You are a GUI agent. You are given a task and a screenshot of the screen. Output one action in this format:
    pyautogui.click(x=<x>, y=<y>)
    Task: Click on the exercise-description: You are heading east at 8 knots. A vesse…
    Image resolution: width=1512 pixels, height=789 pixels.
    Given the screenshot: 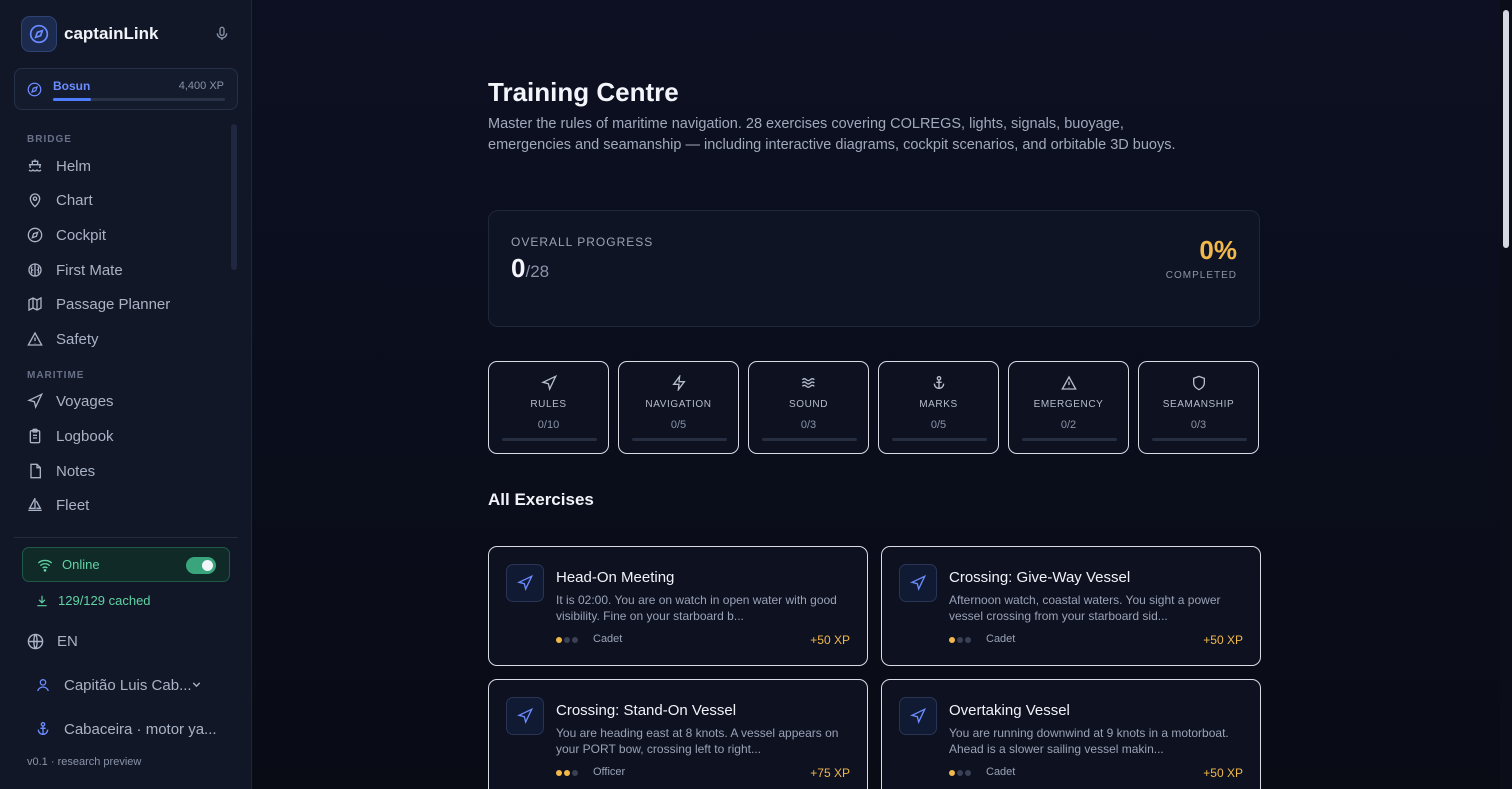 What is the action you would take?
    pyautogui.click(x=697, y=741)
    